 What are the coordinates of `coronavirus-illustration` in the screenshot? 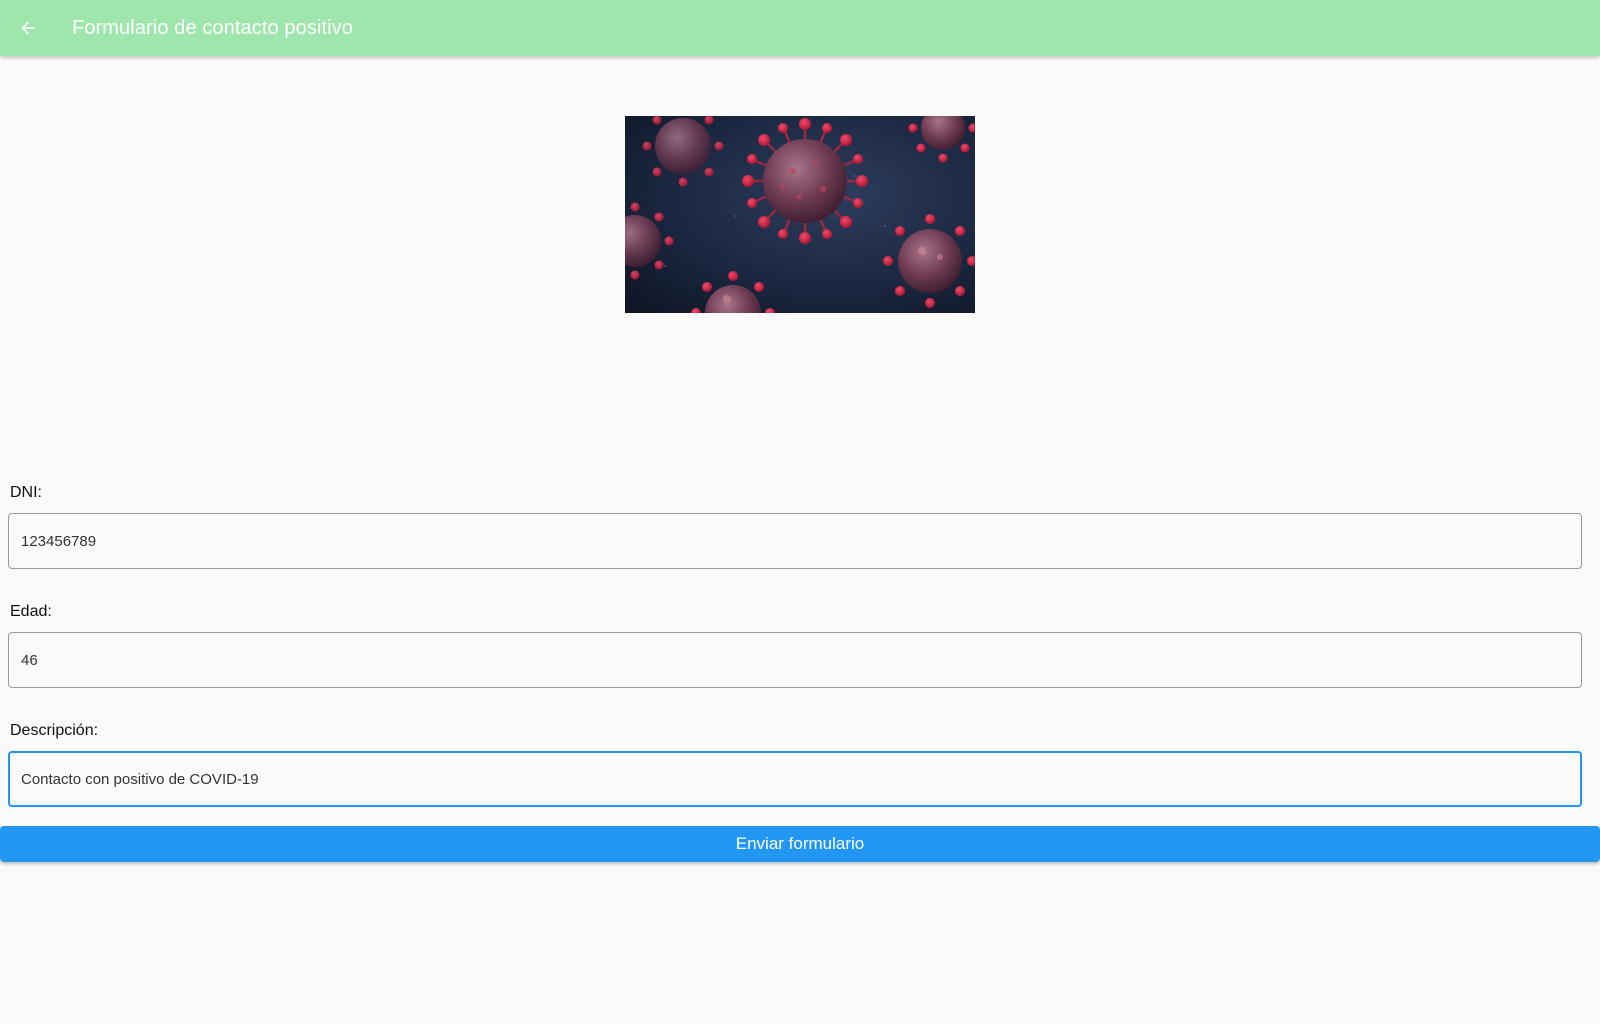 It's located at (800, 214).